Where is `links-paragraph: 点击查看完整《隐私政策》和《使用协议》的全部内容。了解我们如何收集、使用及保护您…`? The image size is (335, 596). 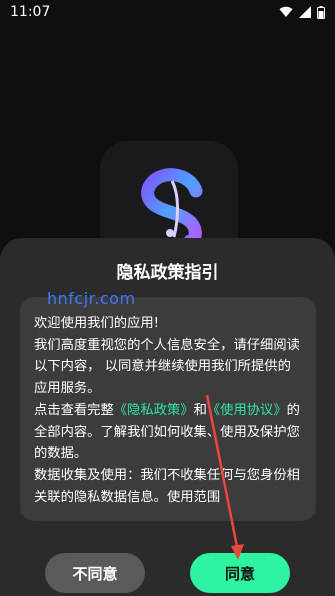 links-paragraph: 点击查看完整《隐私政策》和《使用协议》的全部内容。了解我们如何收集、使用及保护您… is located at coordinates (169, 432).